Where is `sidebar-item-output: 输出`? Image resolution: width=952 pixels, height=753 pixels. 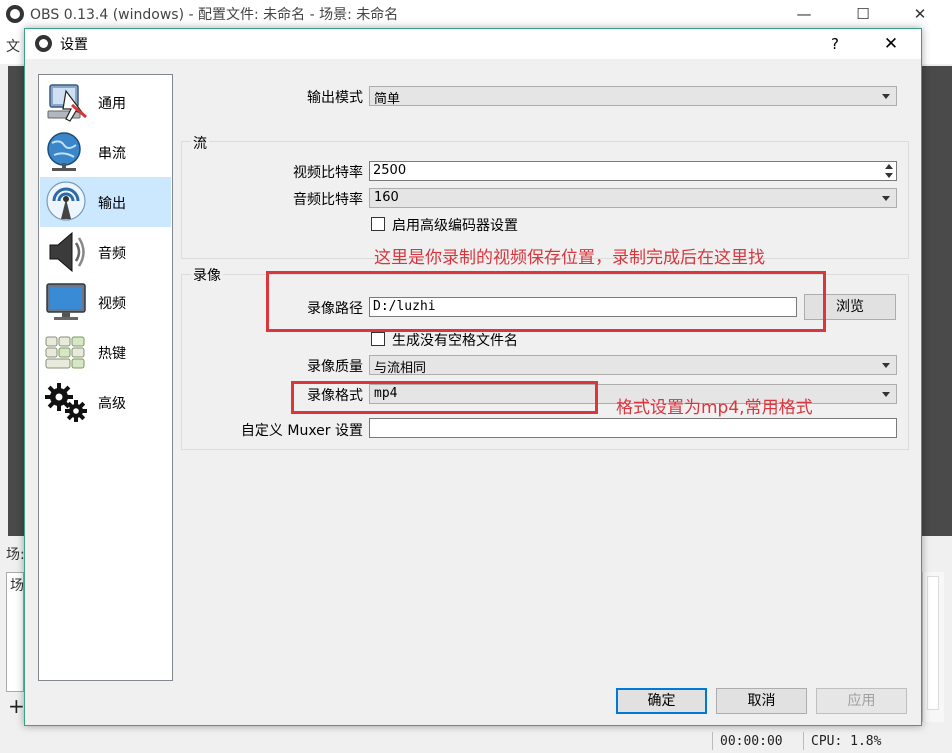
sidebar-item-output: 输出 is located at coordinates (105, 202).